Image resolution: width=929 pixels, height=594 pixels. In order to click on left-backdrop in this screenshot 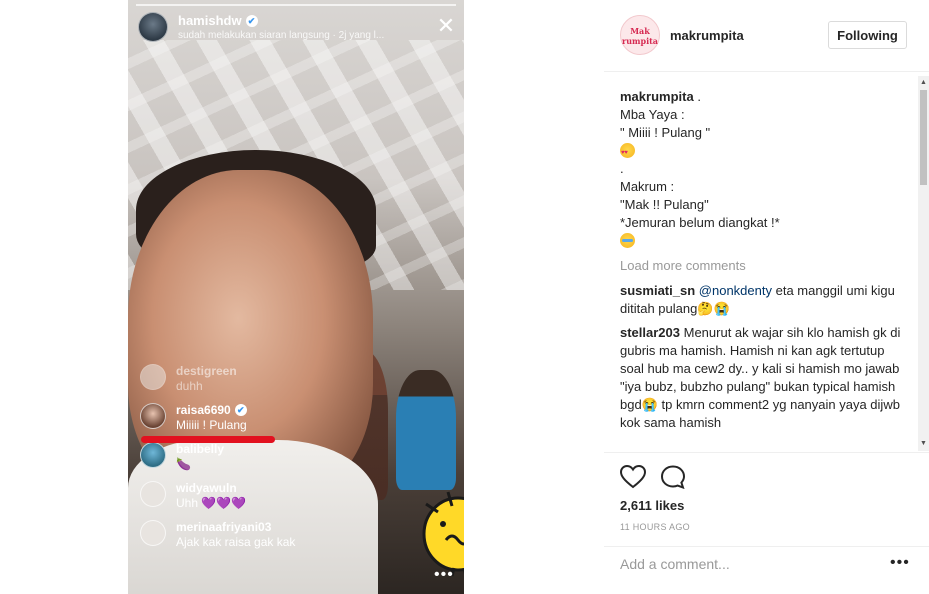, I will do `click(64, 297)`.